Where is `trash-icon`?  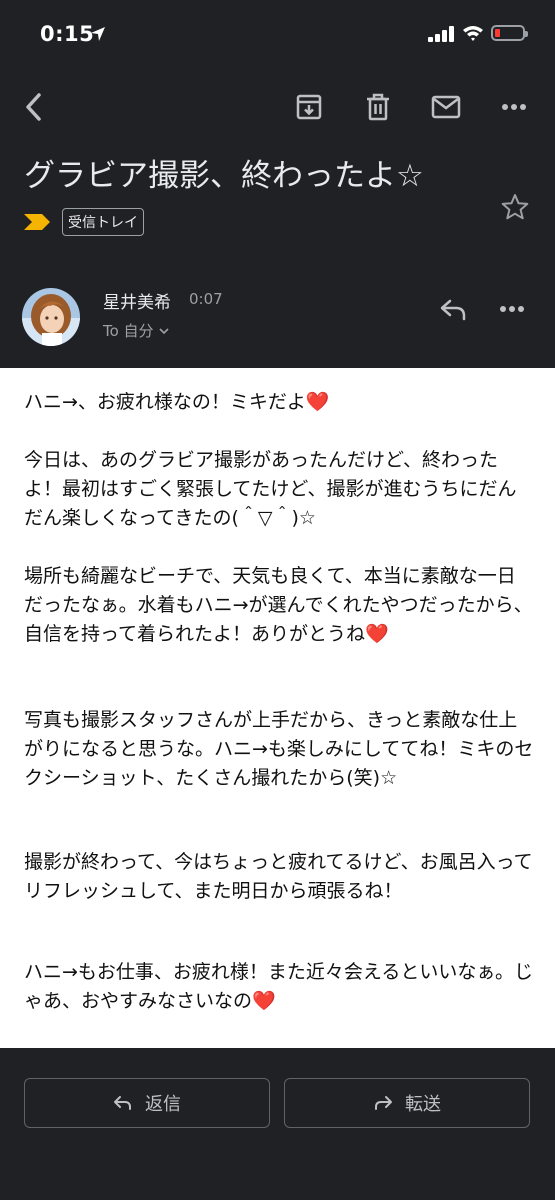
trash-icon is located at coordinates (378, 107).